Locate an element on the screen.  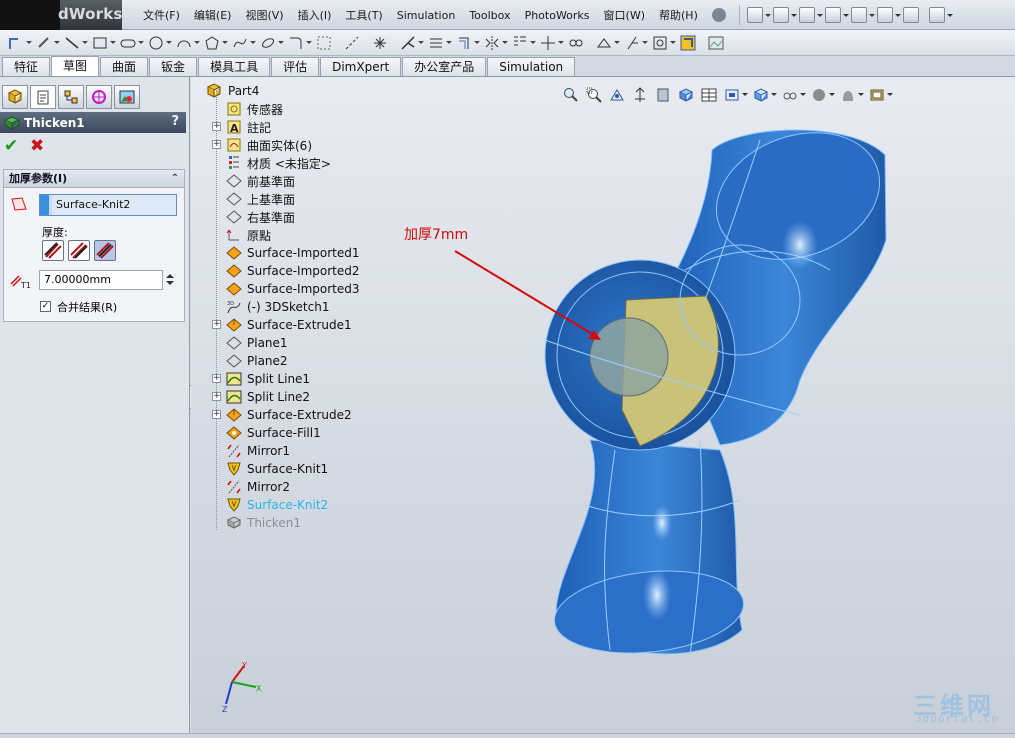
tree-item: 上基準面 is located at coordinates (288, 199).